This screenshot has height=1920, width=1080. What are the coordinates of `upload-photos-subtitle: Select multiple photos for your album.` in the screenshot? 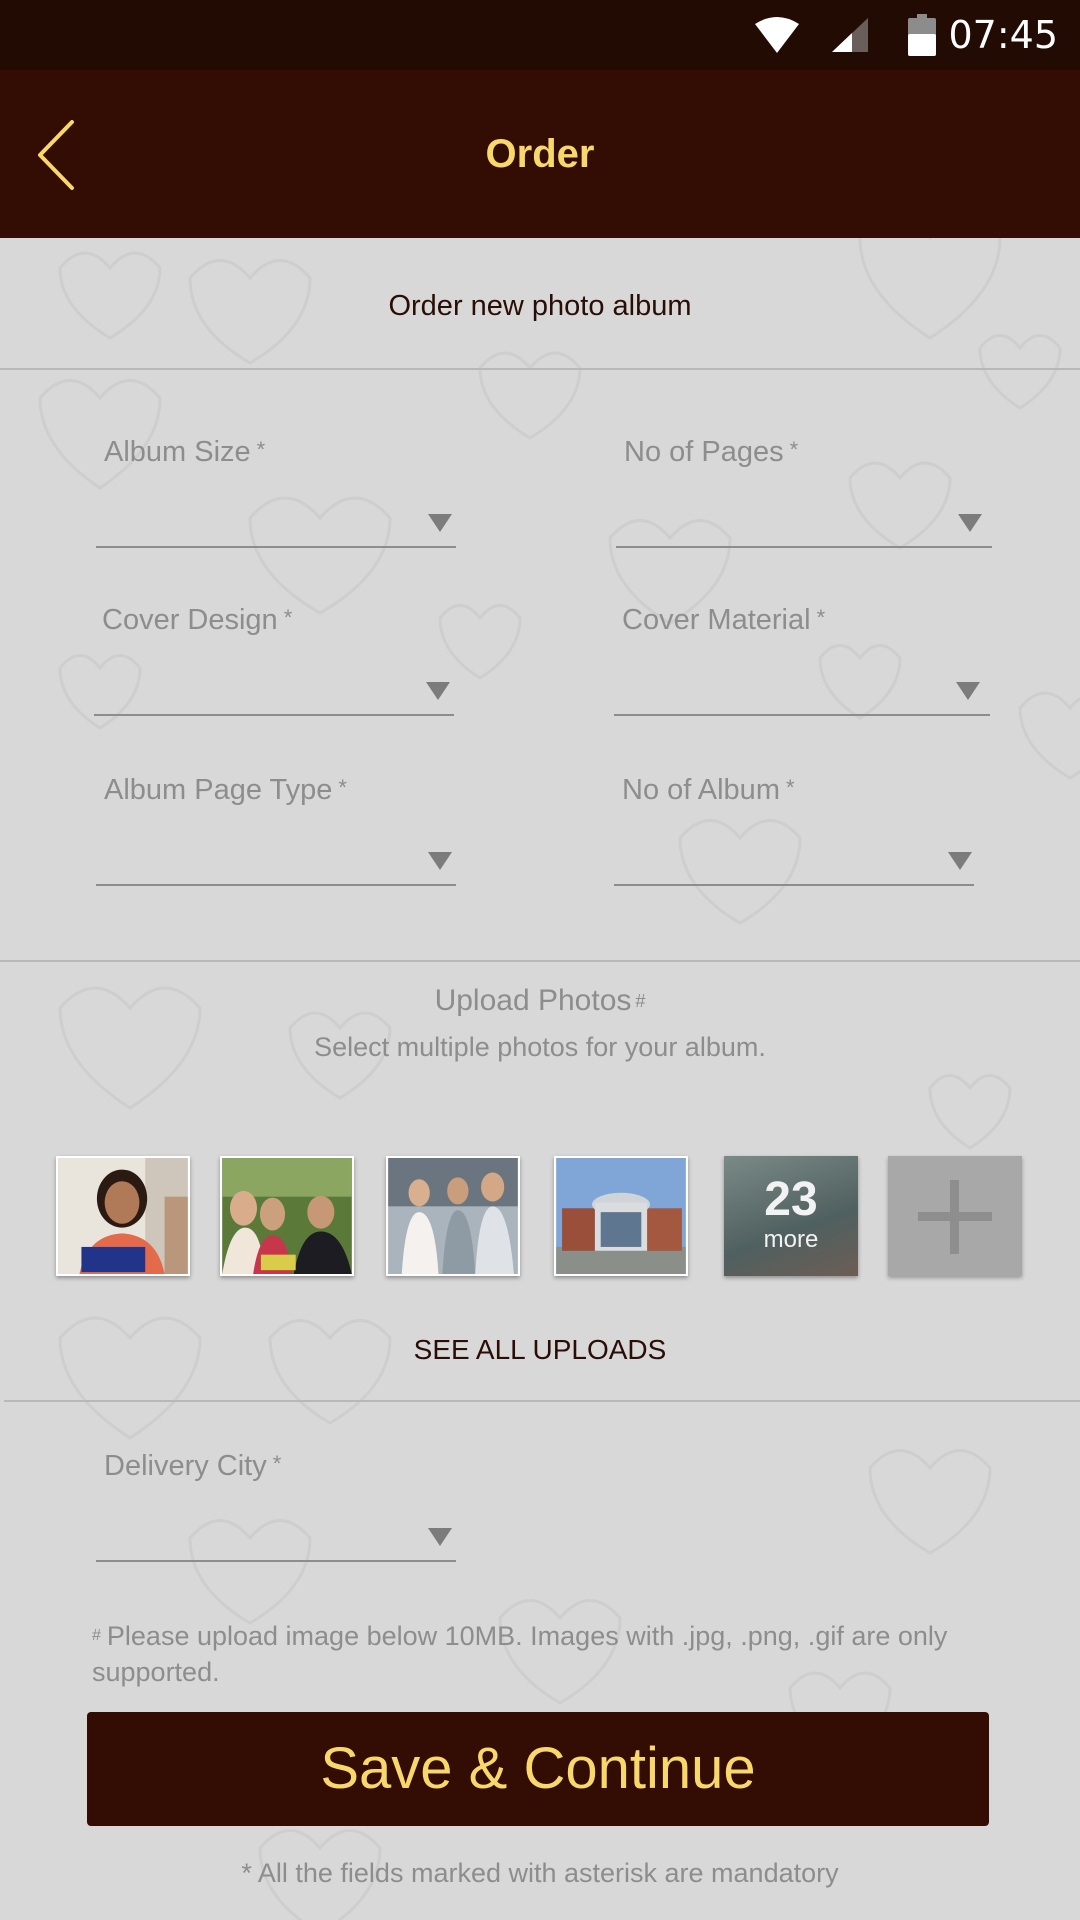 It's located at (540, 1047).